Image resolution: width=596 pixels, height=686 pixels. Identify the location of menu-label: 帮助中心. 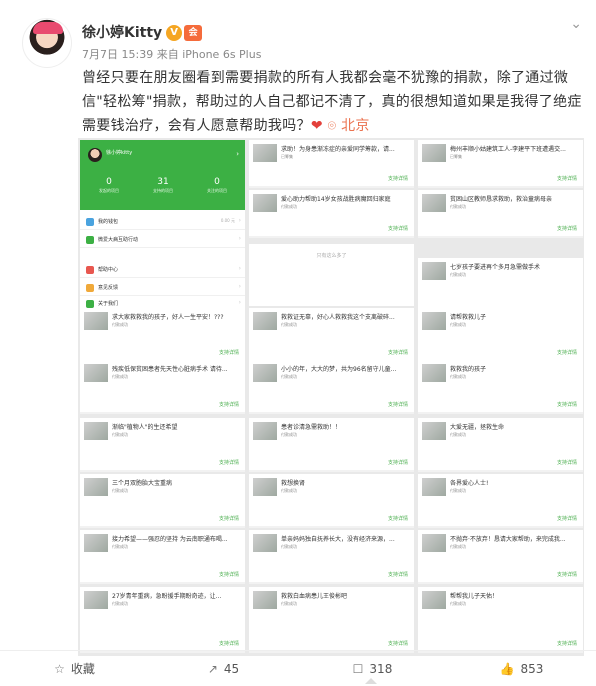
(108, 270).